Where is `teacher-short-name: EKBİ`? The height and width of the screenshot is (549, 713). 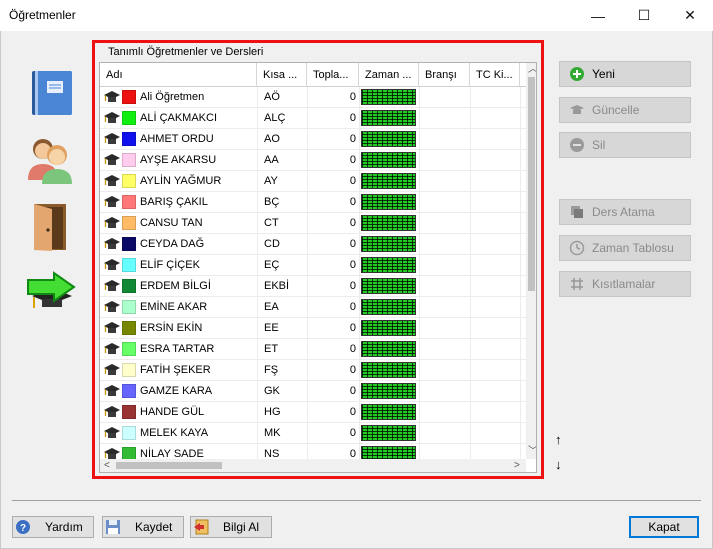
teacher-short-name: EKBİ is located at coordinates (277, 286).